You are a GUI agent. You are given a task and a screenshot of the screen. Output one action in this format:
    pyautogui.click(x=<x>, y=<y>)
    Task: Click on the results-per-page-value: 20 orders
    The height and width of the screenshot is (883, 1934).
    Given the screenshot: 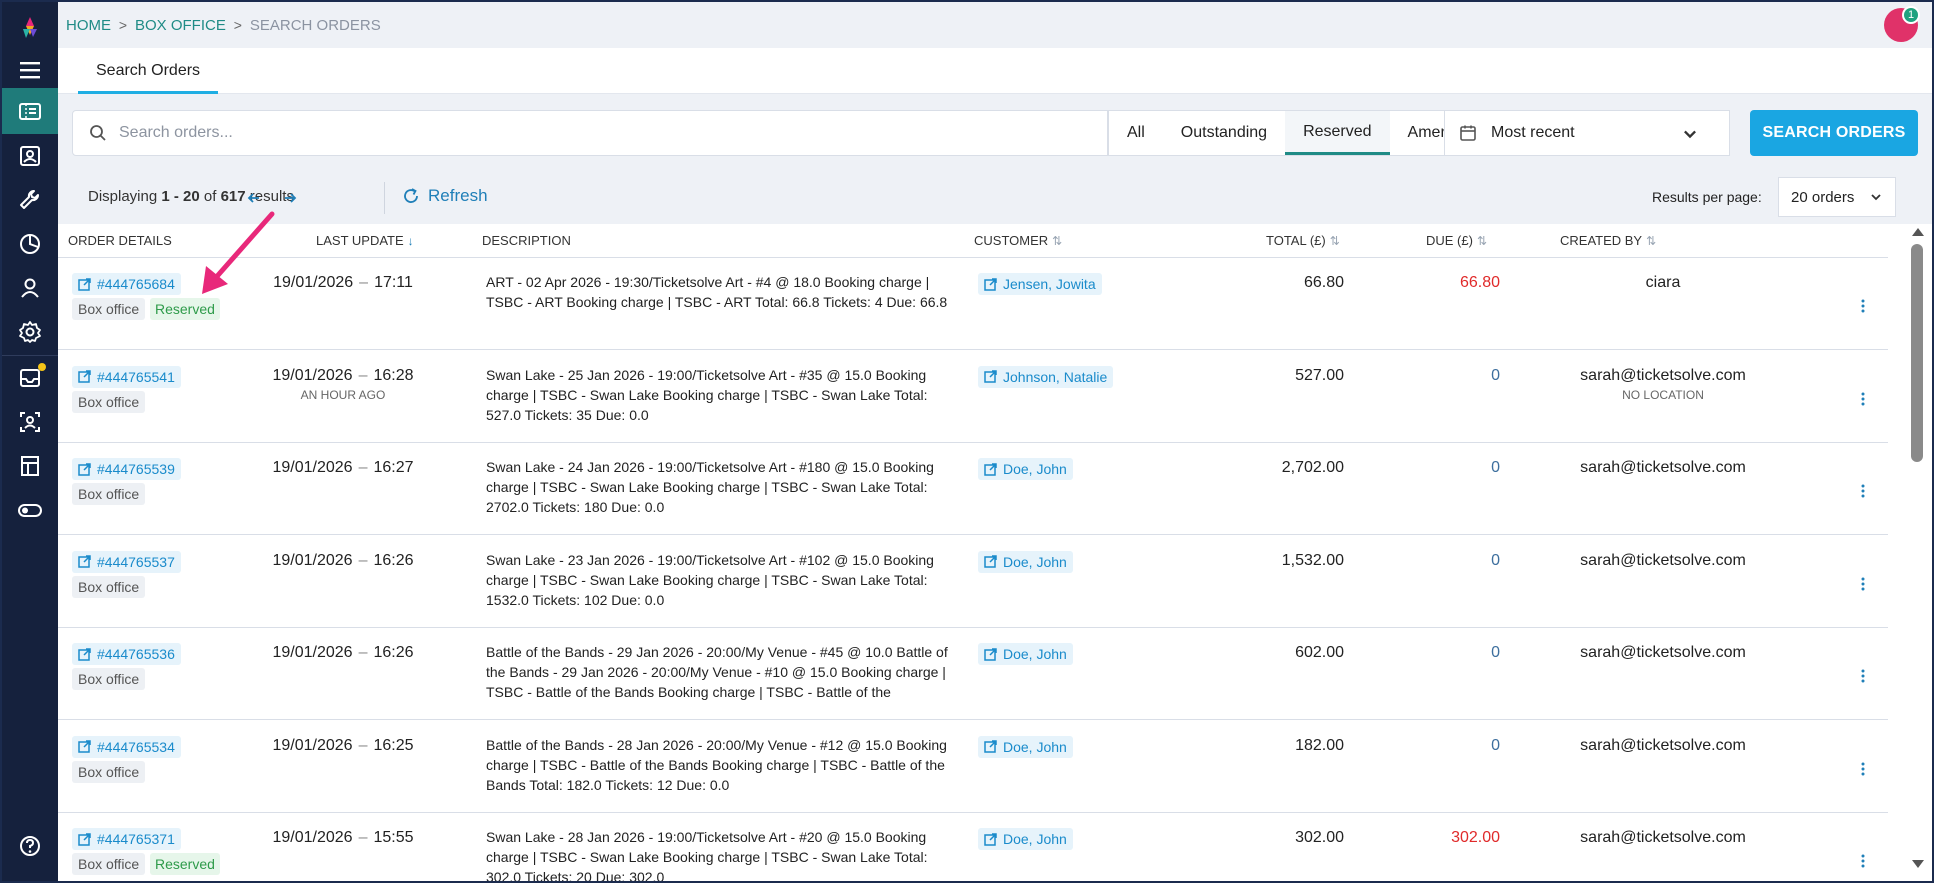 What is the action you would take?
    pyautogui.click(x=1823, y=197)
    